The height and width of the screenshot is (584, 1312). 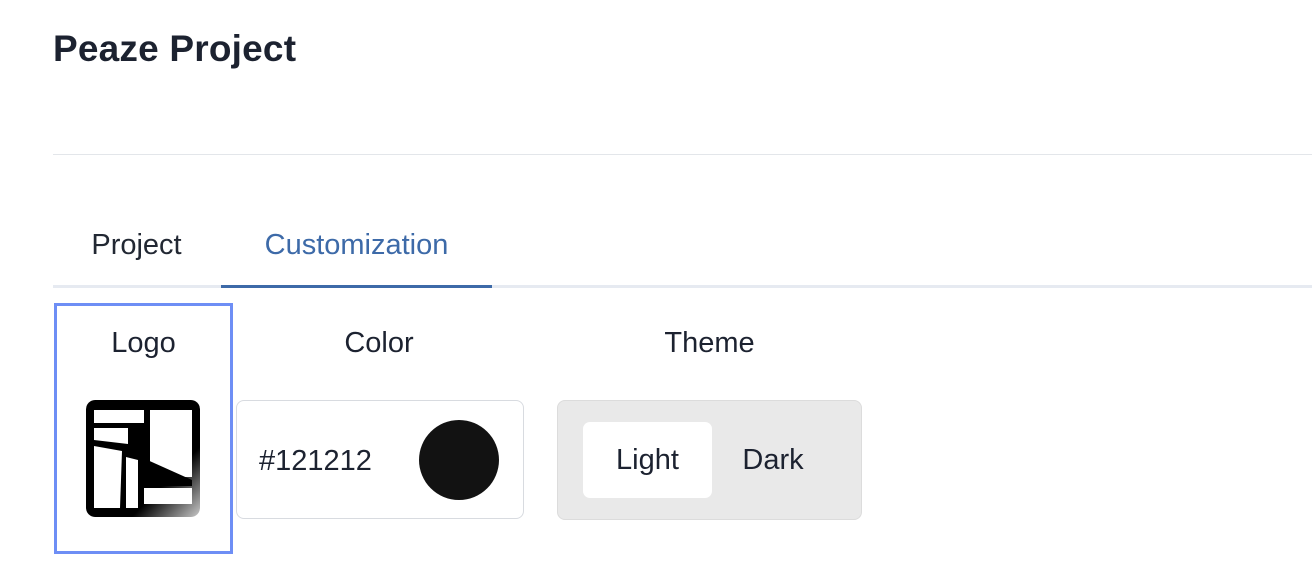 I want to click on theme-label: Theme, so click(x=709, y=343).